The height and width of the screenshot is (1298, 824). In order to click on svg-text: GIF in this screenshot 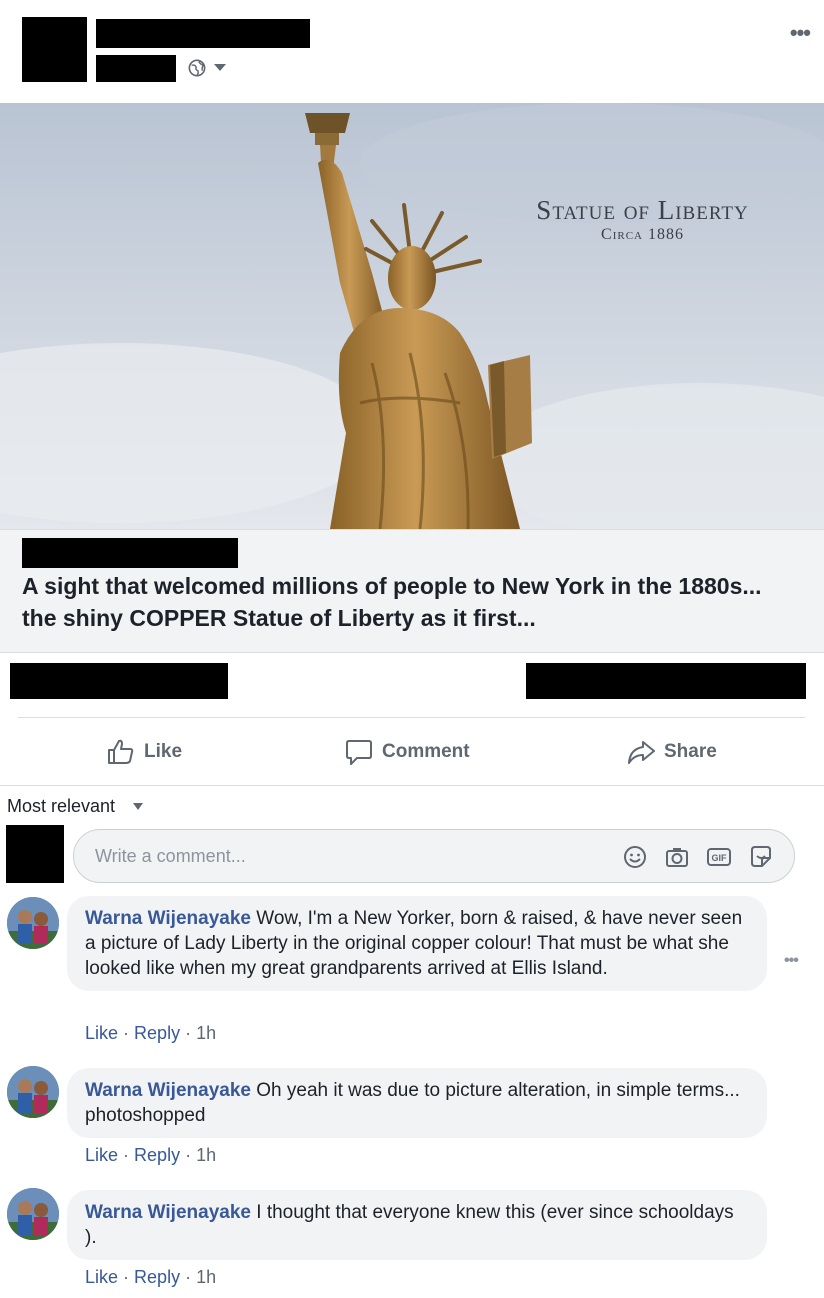, I will do `click(720, 858)`.